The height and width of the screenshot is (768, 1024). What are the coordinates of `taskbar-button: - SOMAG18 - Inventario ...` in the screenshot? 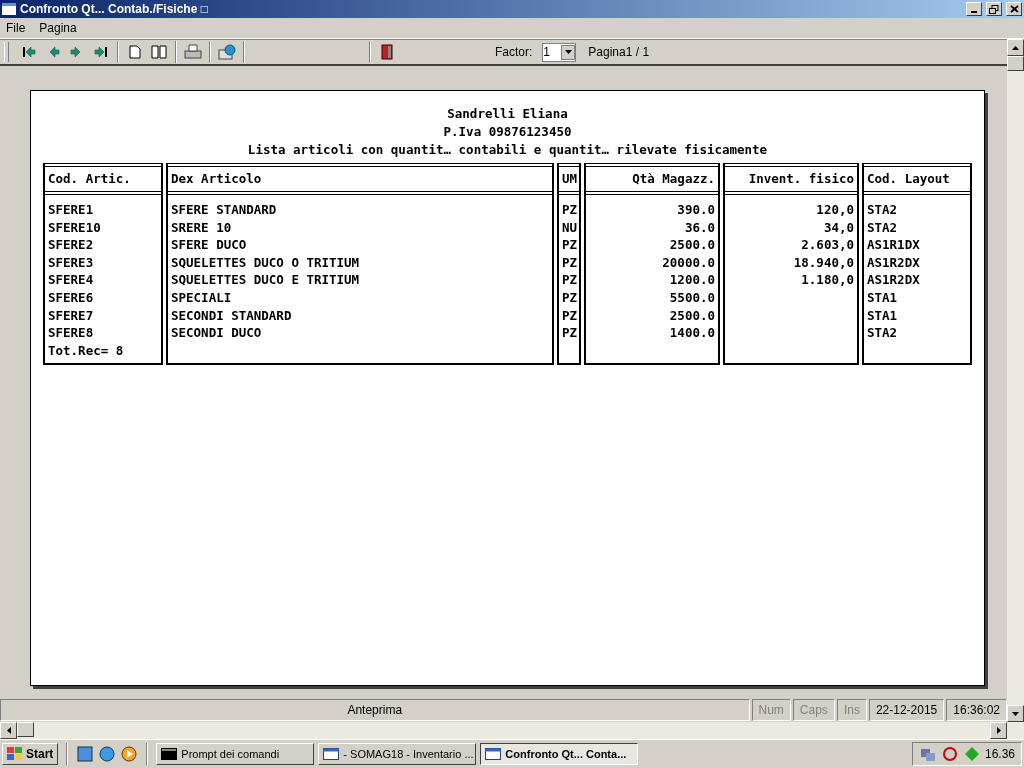 It's located at (397, 754).